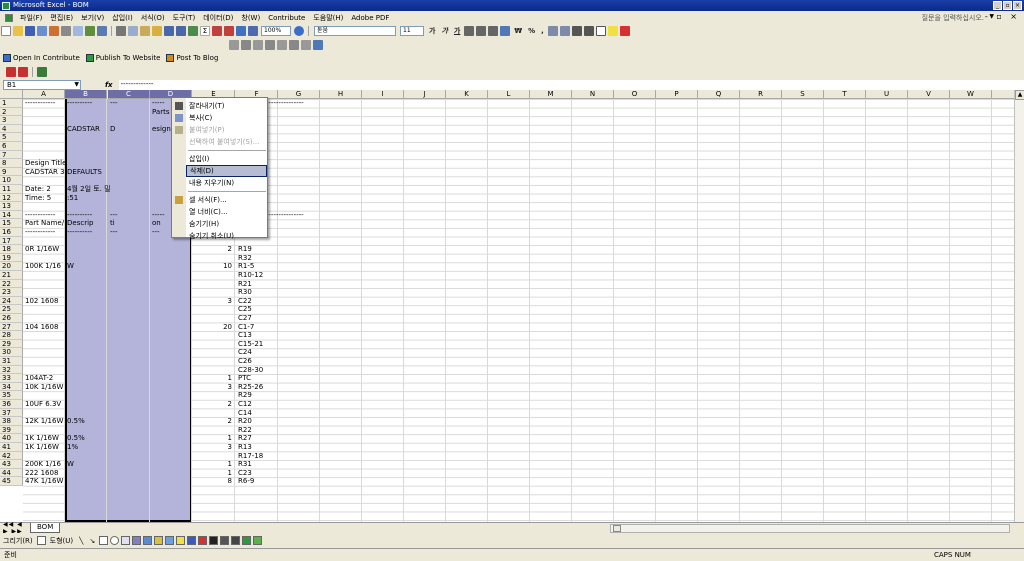  Describe the element at coordinates (11, 206) in the screenshot. I see `row-header: 13` at that location.